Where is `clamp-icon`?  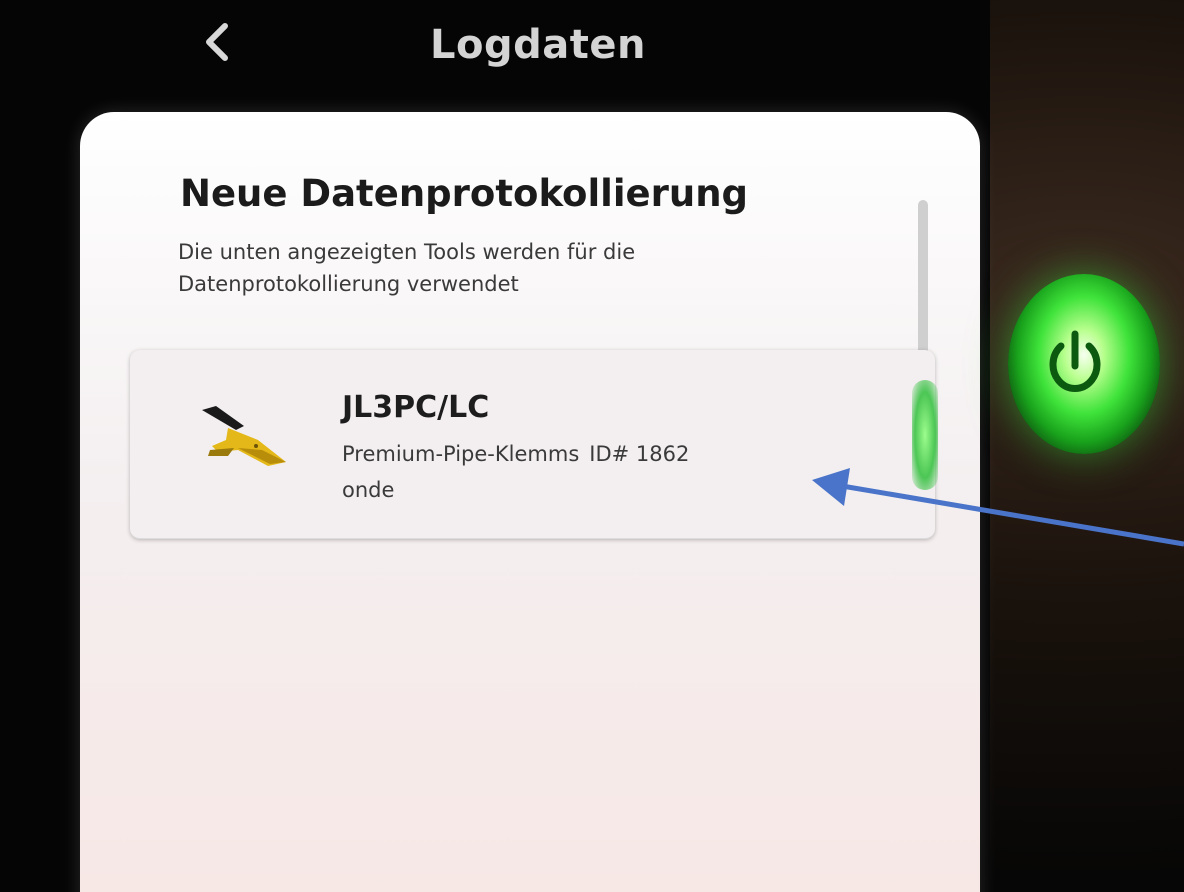
clamp-icon is located at coordinates (244, 436).